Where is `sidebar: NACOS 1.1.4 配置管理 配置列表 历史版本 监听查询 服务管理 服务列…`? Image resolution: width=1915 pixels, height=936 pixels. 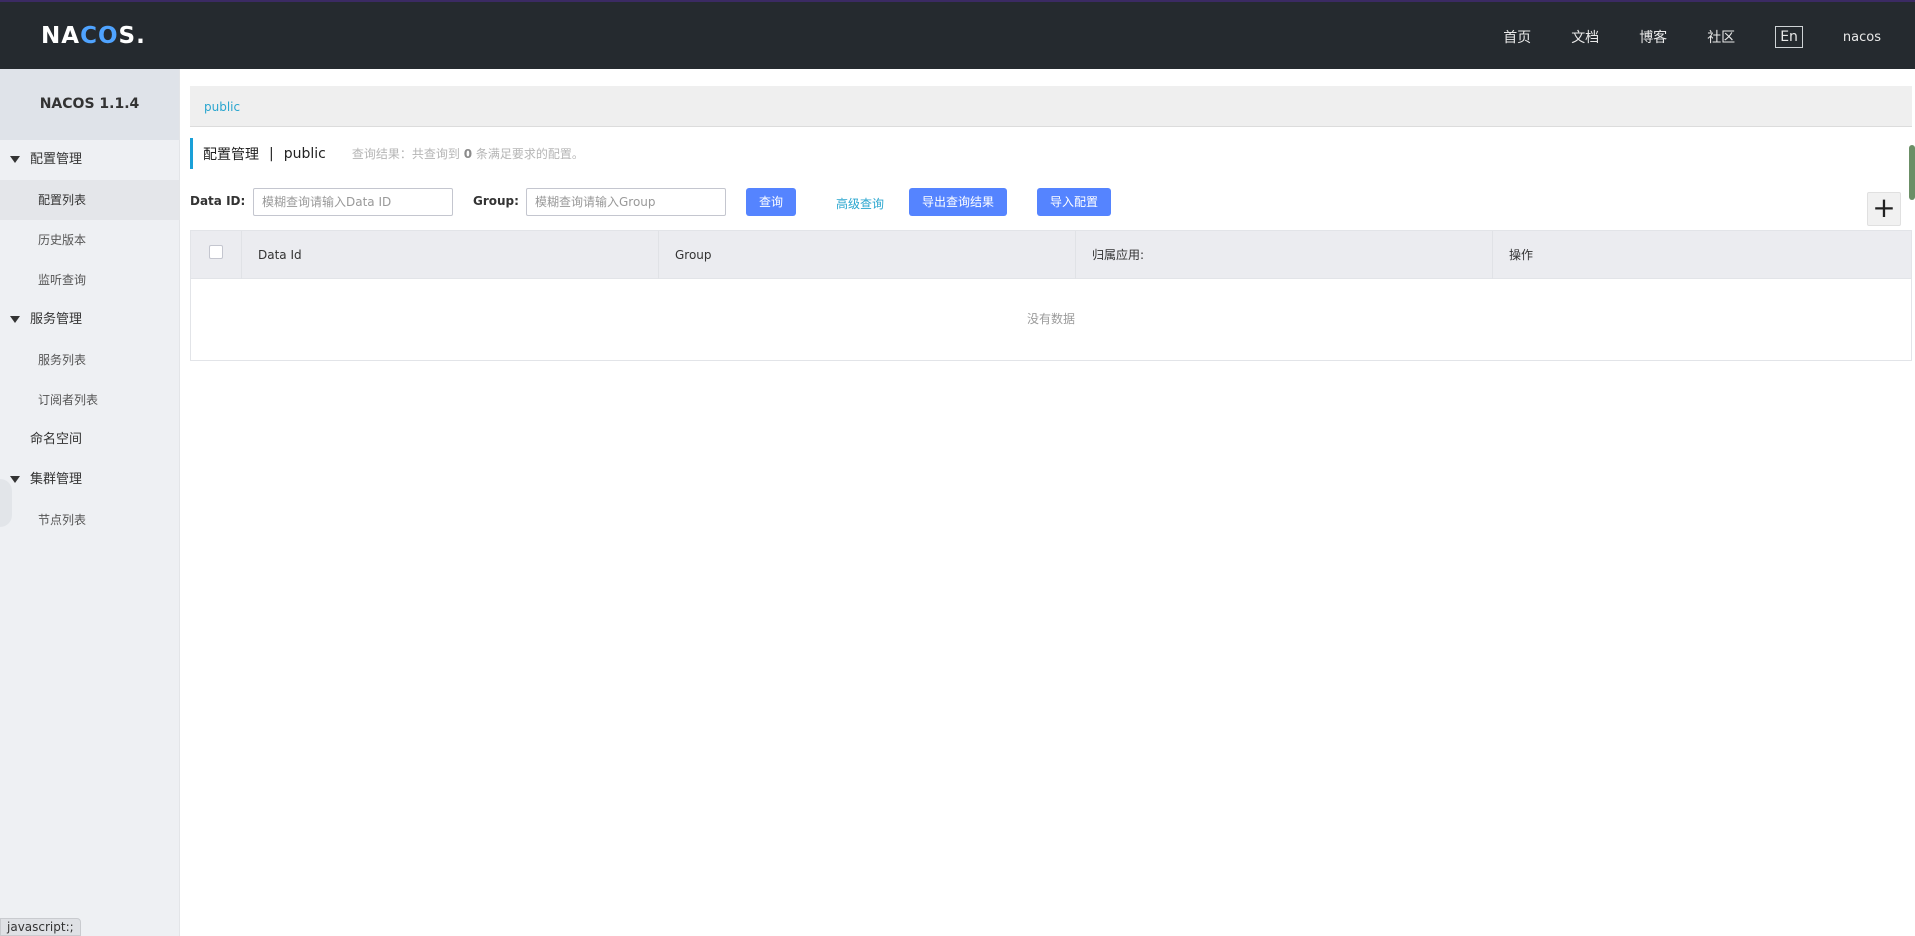
sidebar: NACOS 1.1.4 配置管理 配置列表 历史版本 监听查询 服务管理 服务列… is located at coordinates (90, 502).